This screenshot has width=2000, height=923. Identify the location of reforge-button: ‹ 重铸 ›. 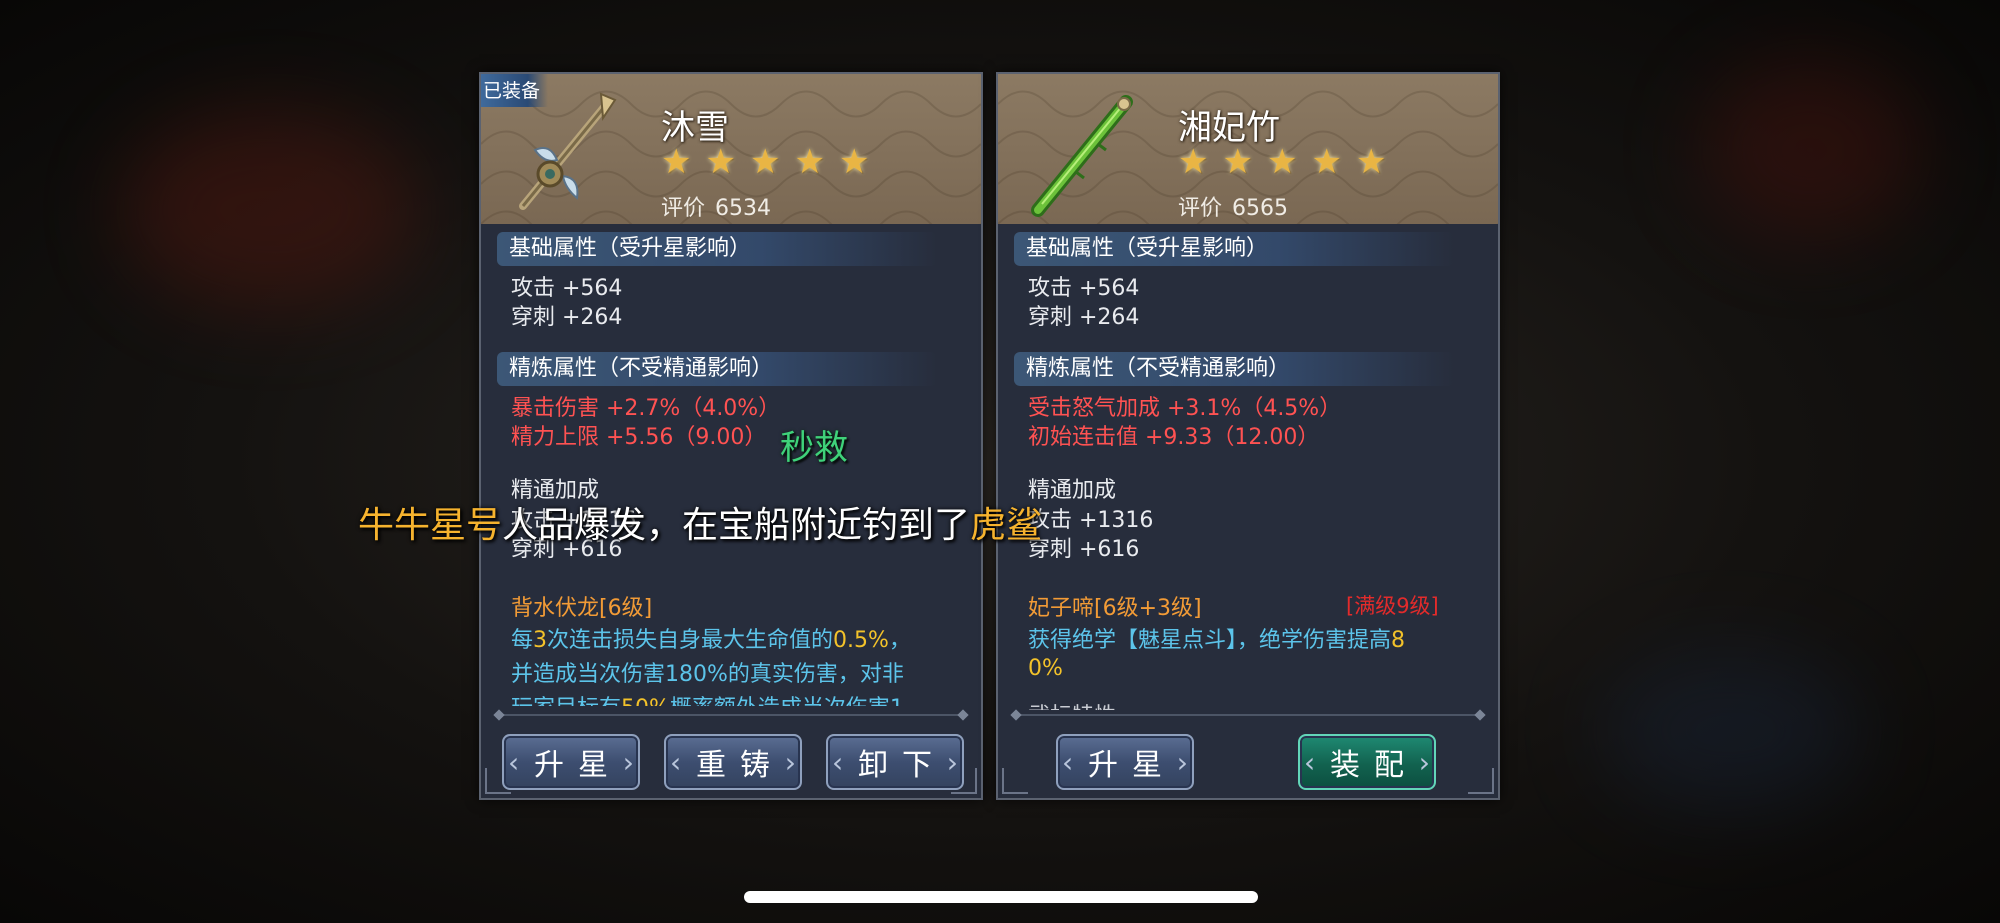
(733, 762).